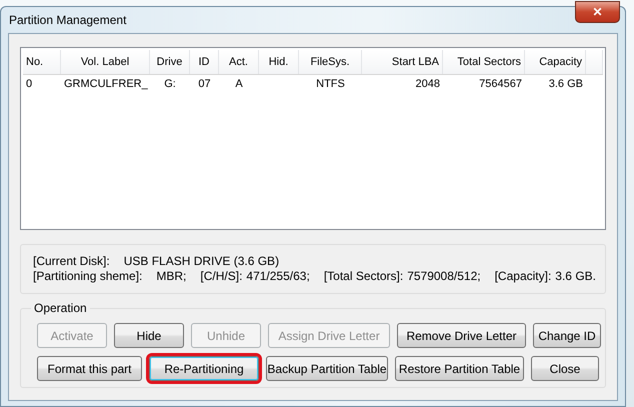 This screenshot has height=407, width=634. I want to click on action-button: Hide, so click(149, 335).